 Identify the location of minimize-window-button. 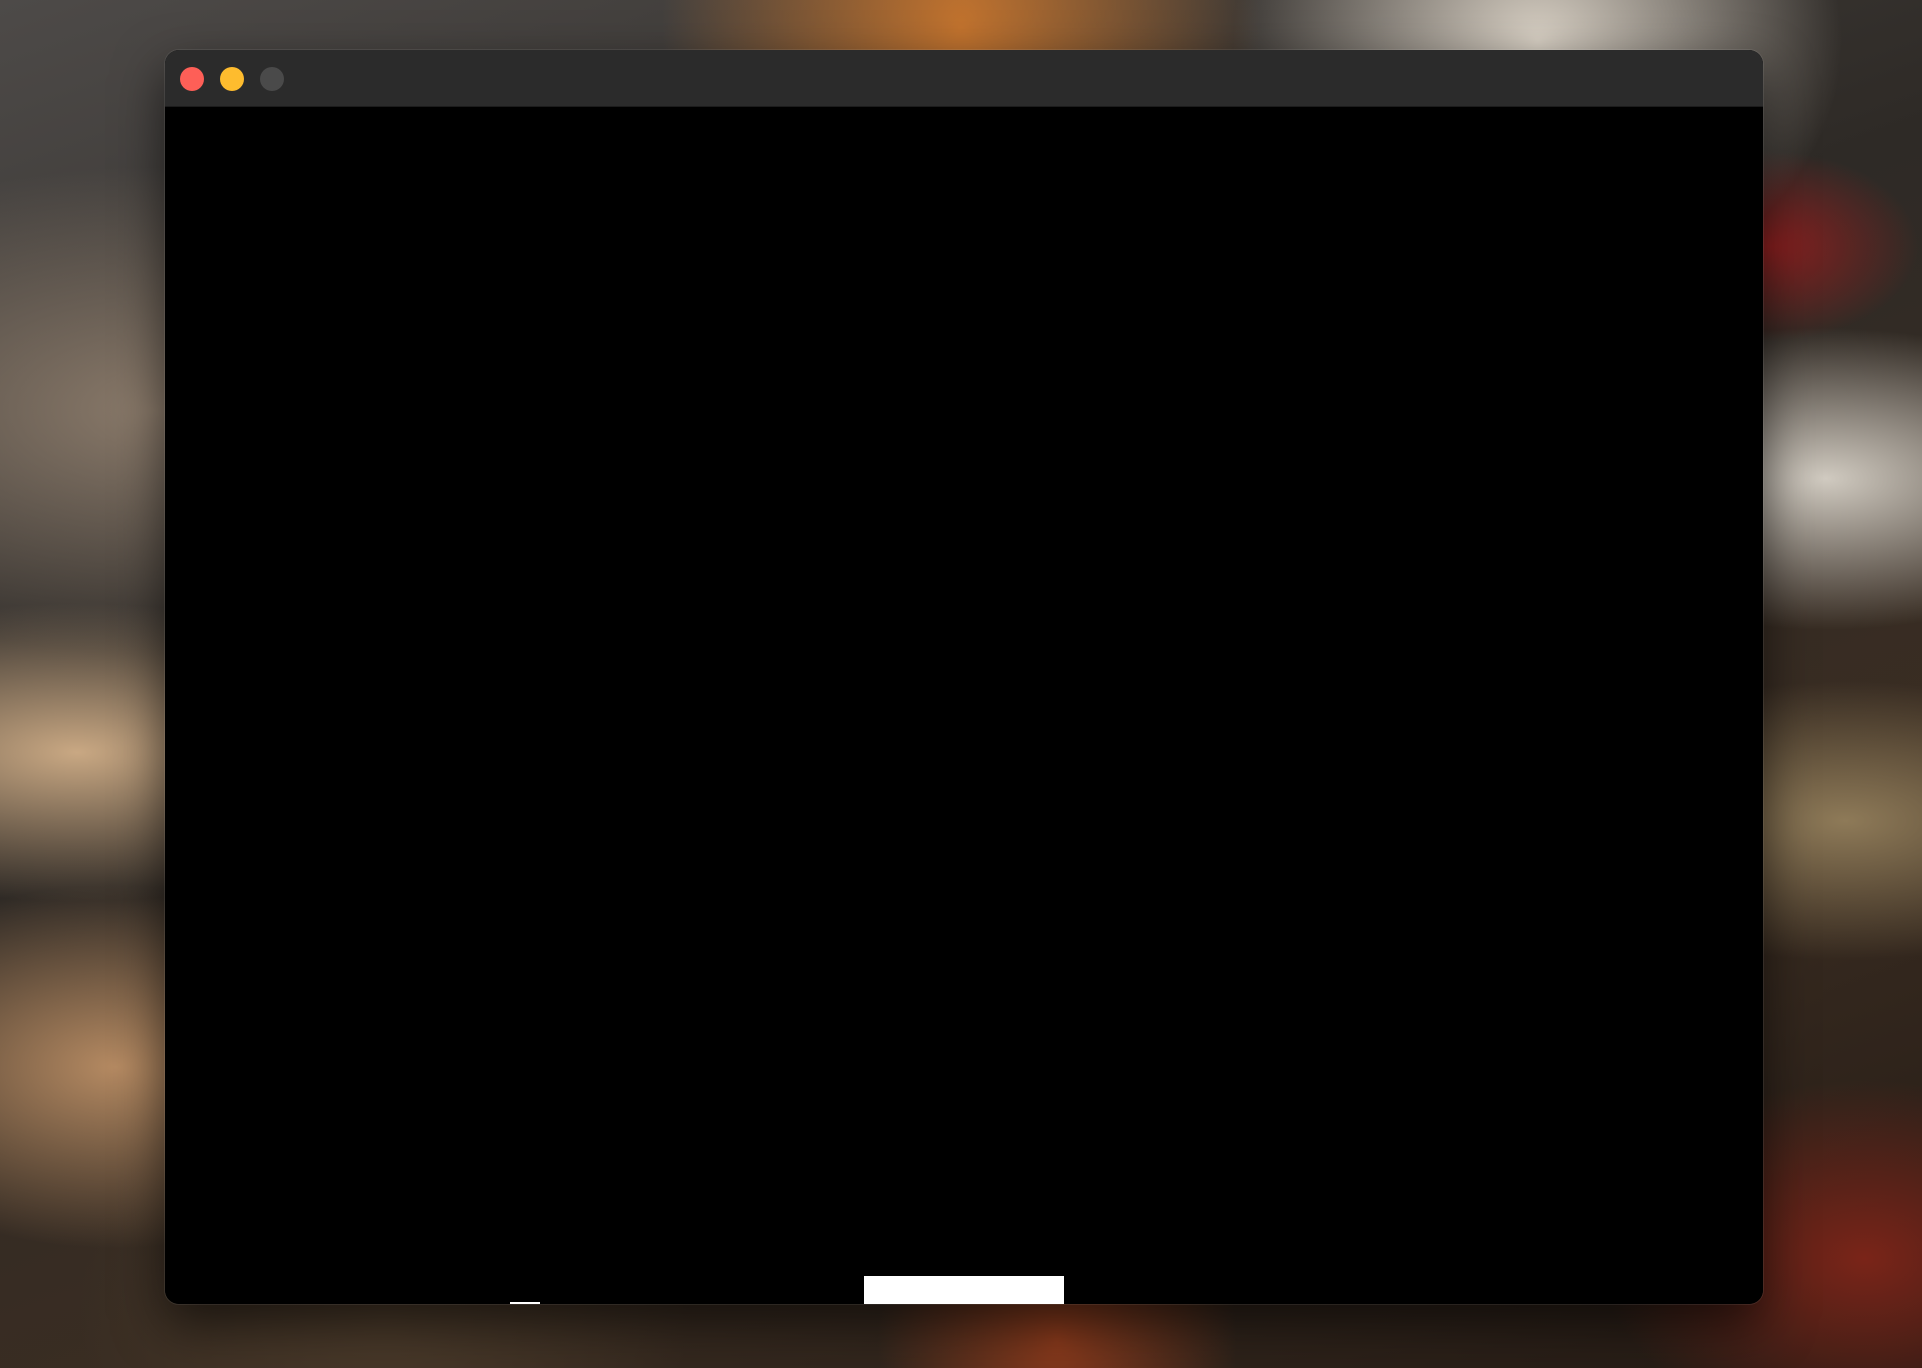
(232, 79).